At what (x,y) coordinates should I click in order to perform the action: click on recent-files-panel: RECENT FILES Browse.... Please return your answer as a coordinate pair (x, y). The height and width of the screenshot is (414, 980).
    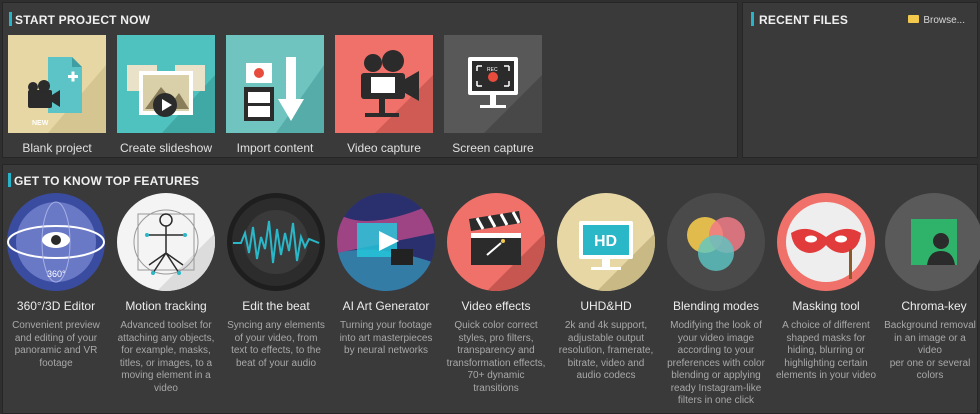
    Looking at the image, I should click on (860, 80).